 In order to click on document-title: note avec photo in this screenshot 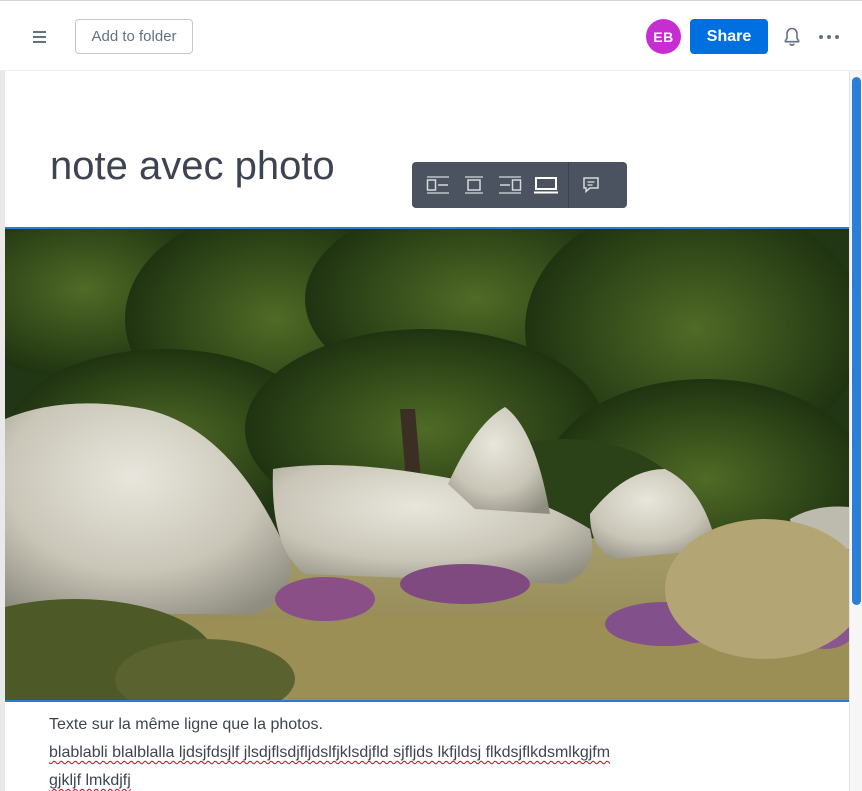, I will do `click(192, 166)`.